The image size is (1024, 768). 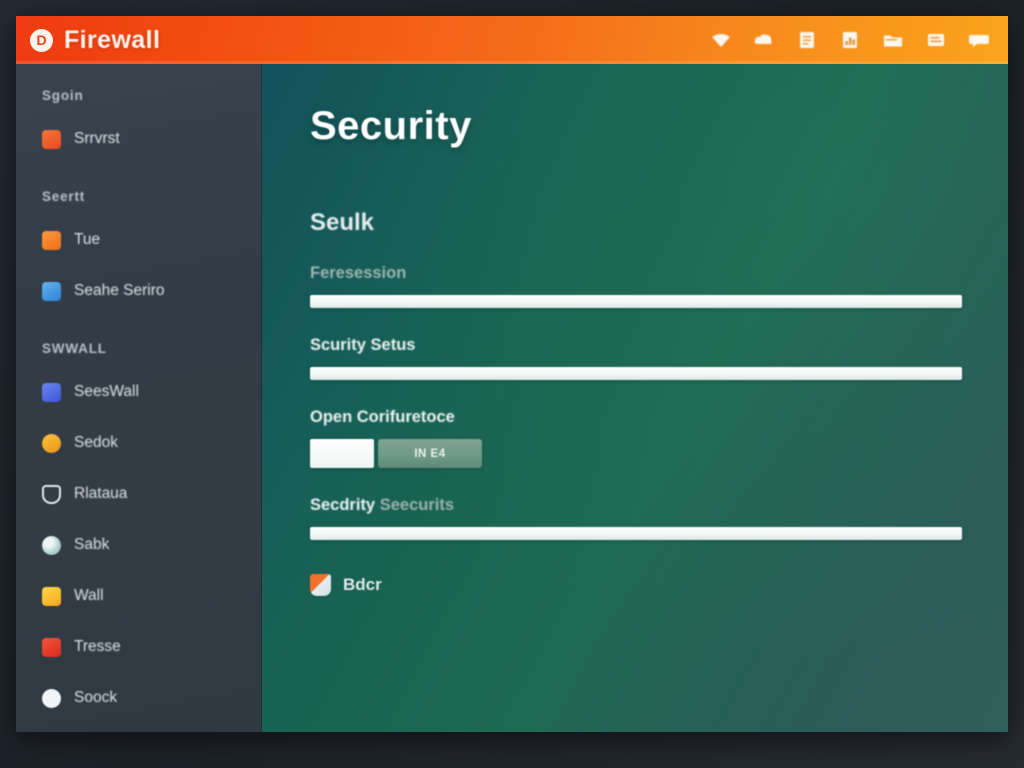 I want to click on sidebar-item-label: Soock, so click(x=96, y=697).